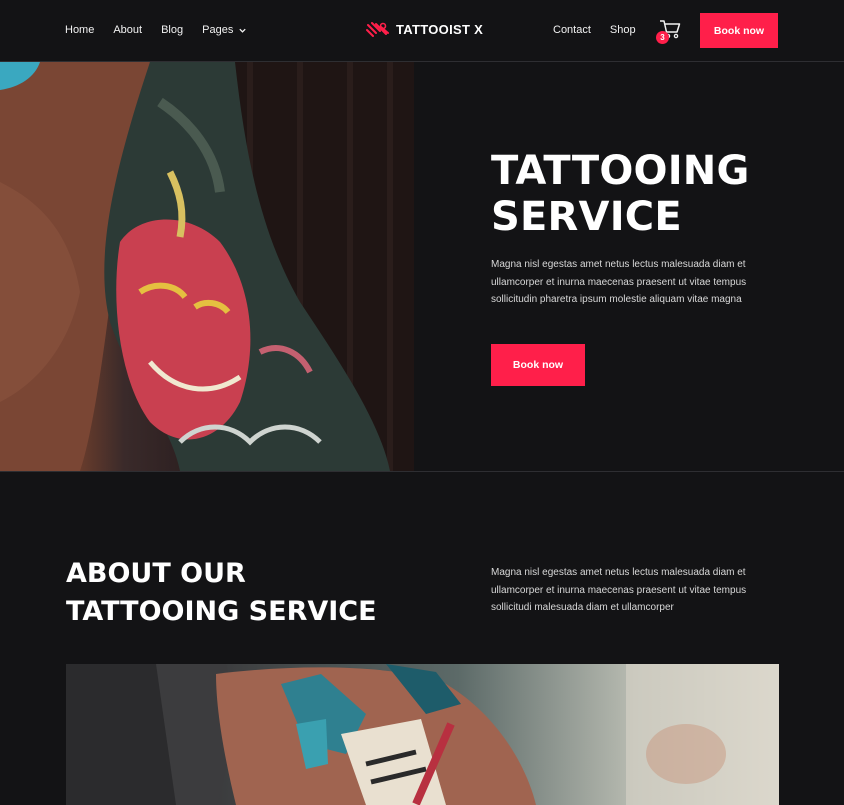  What do you see at coordinates (739, 30) in the screenshot?
I see `header-book-now-button: Book now` at bounding box center [739, 30].